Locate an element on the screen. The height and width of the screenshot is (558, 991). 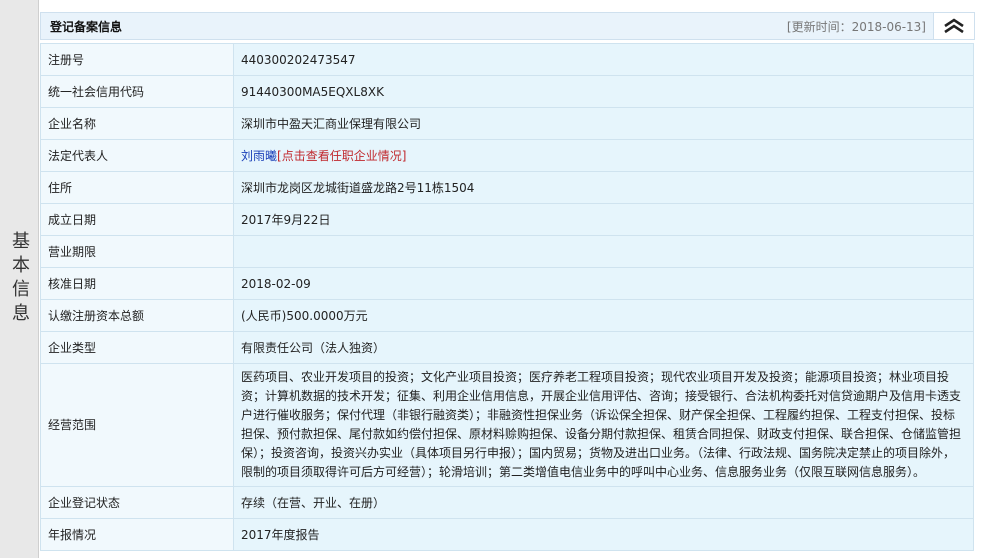
registration-status: 存续（在营、开业、在册） is located at coordinates (603, 502).